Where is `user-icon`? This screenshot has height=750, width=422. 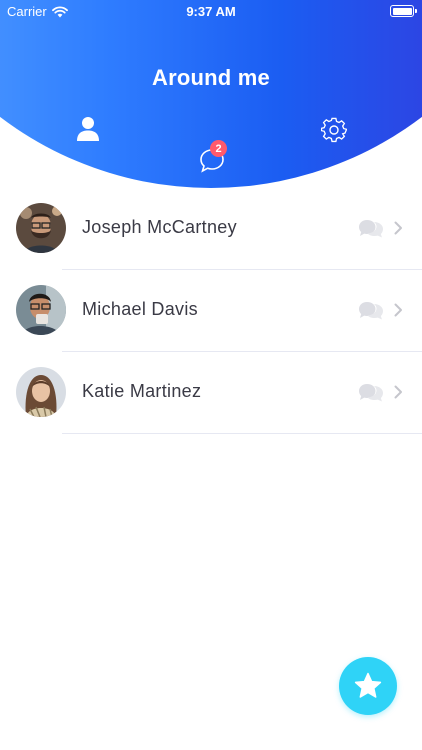 user-icon is located at coordinates (88, 129).